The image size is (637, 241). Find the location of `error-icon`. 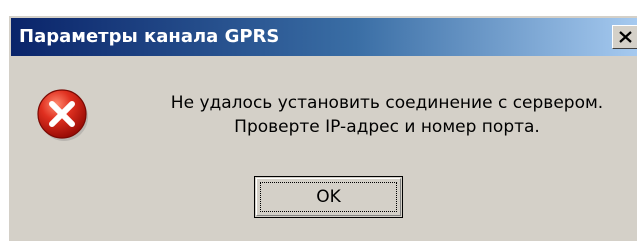

error-icon is located at coordinates (62, 115).